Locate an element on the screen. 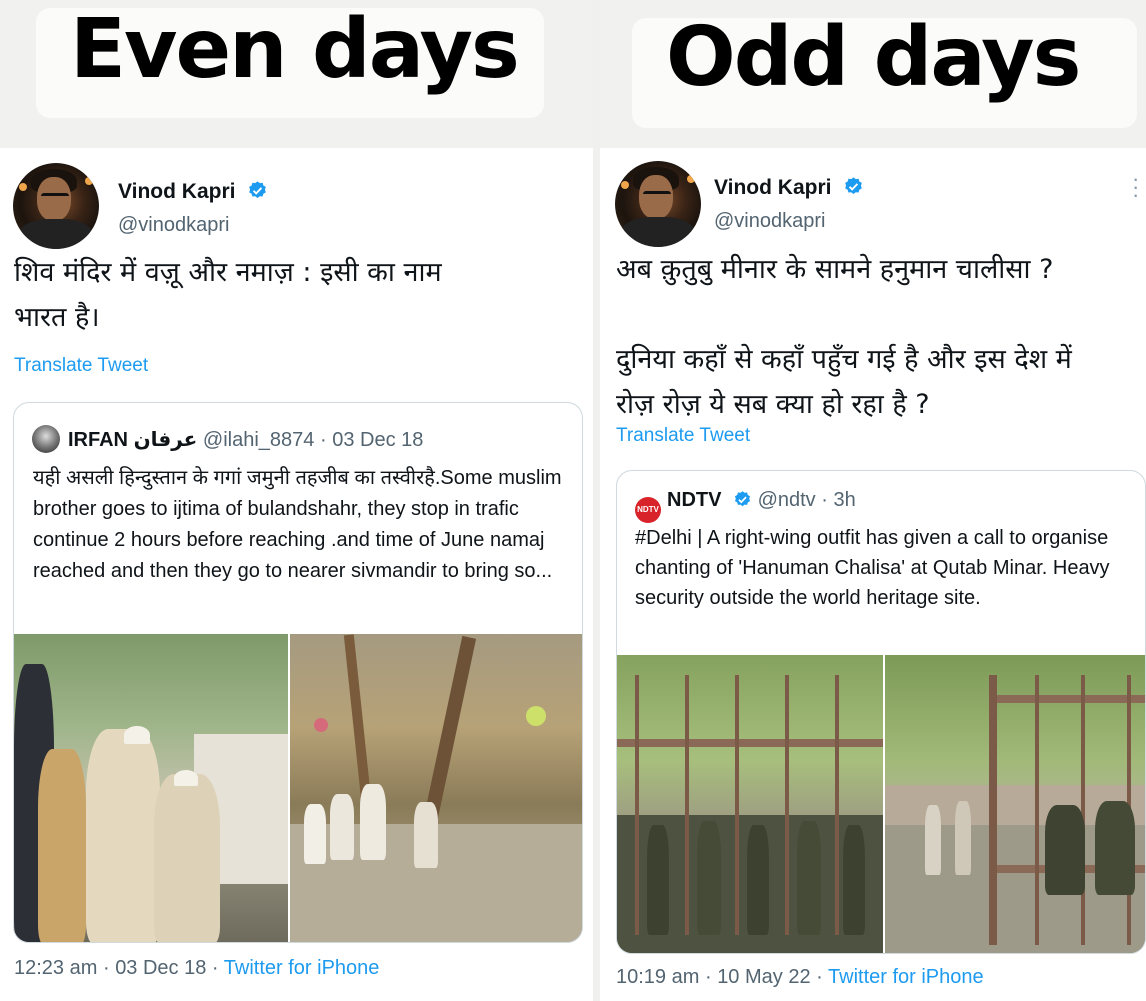 This screenshot has width=1146, height=1001. tweet-date: 03 Dec 18 is located at coordinates (160, 968).